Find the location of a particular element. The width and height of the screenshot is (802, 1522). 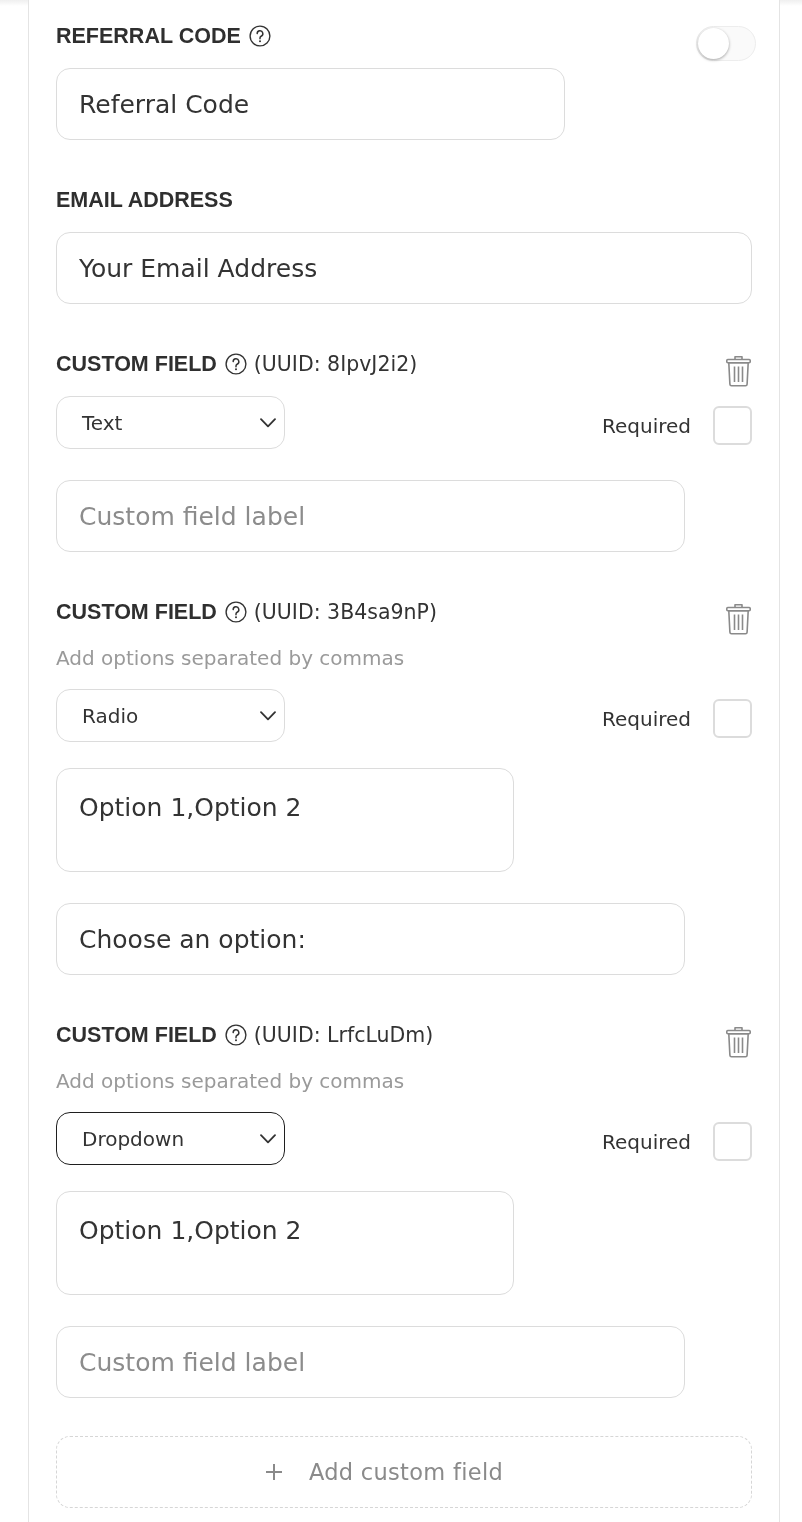

uuid-text: (UUID: 8IpvJ2i2) is located at coordinates (335, 364).